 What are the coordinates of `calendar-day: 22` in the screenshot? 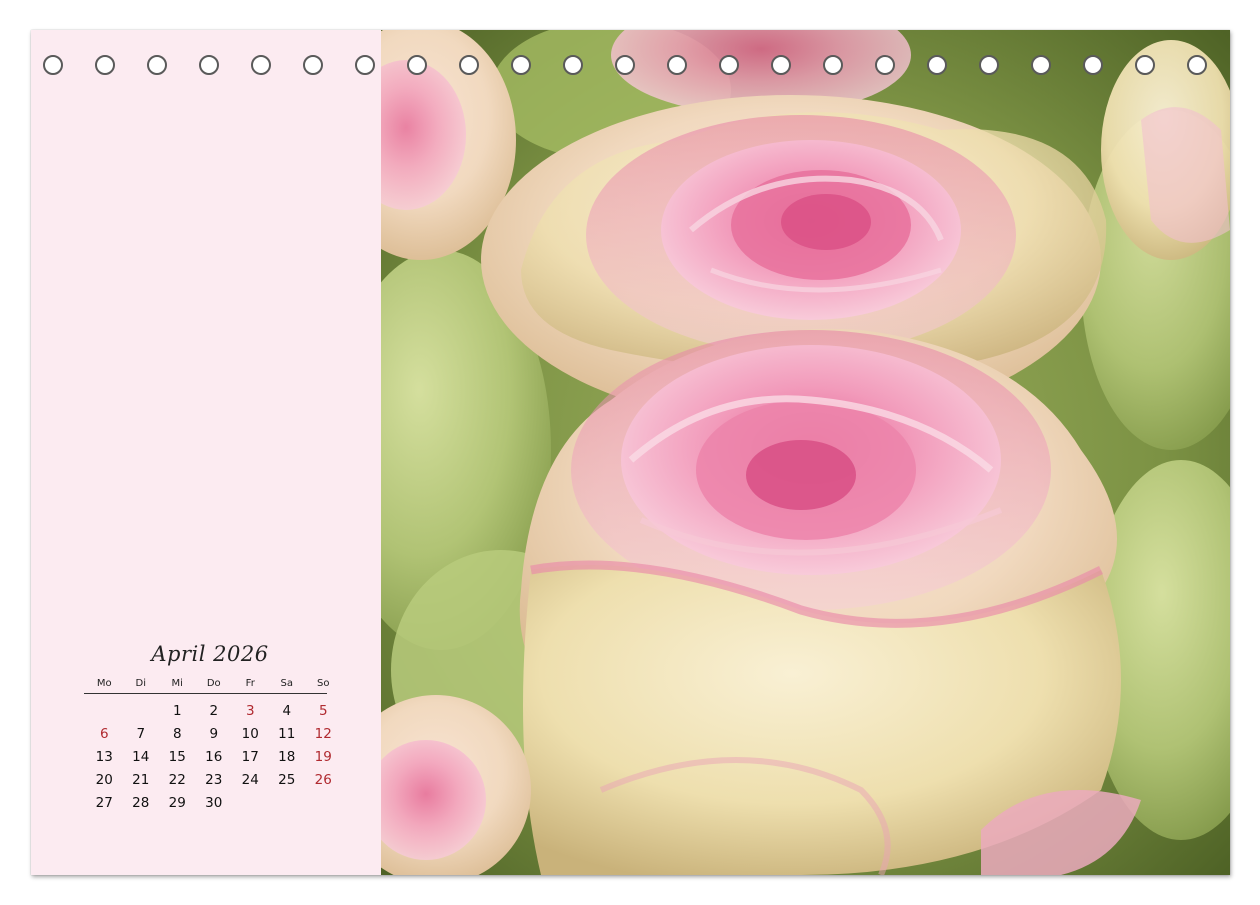 It's located at (177, 780).